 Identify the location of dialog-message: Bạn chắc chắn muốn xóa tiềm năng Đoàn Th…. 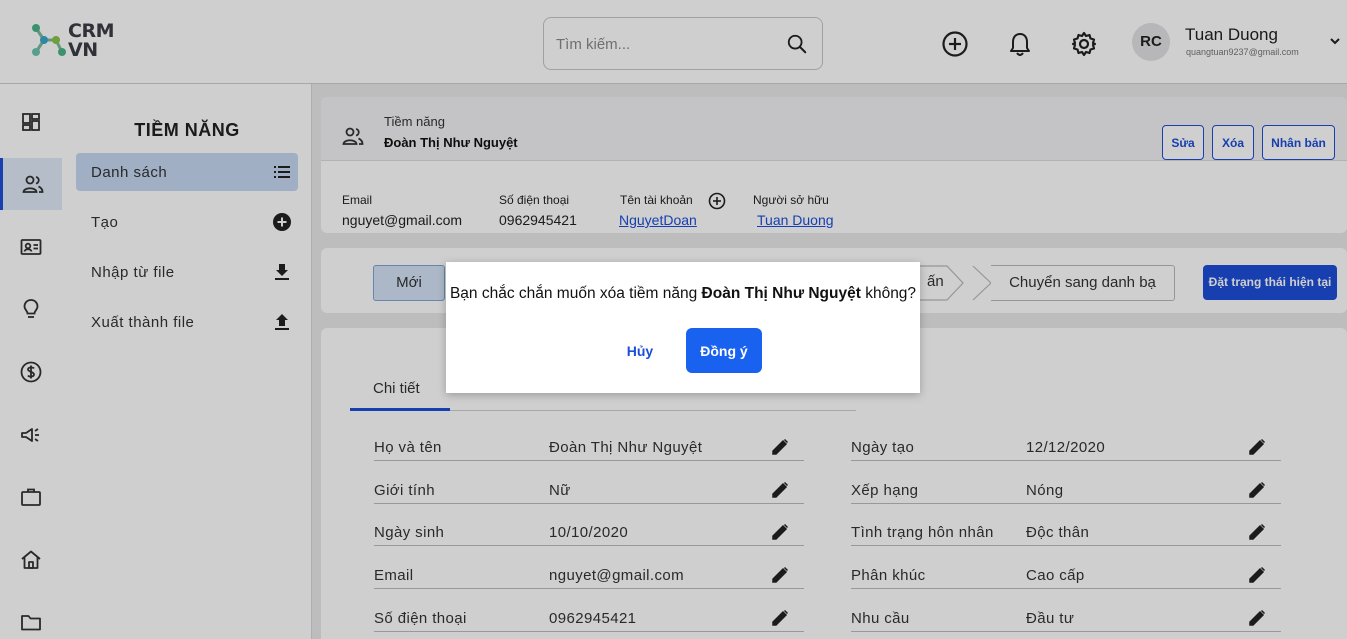
(683, 294).